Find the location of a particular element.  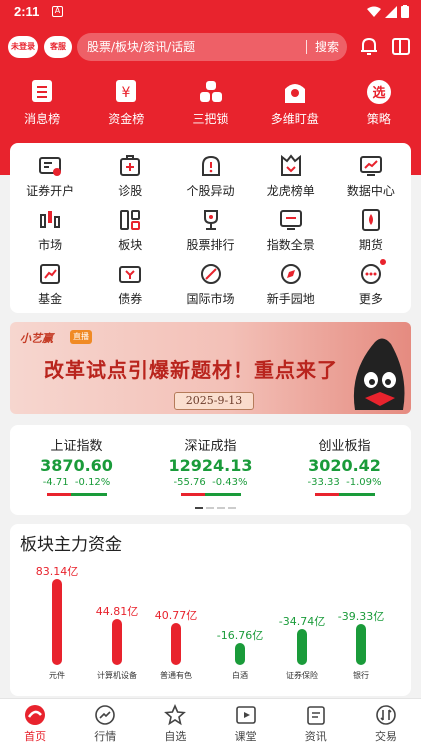

tab-news: 资讯 is located at coordinates (316, 723).